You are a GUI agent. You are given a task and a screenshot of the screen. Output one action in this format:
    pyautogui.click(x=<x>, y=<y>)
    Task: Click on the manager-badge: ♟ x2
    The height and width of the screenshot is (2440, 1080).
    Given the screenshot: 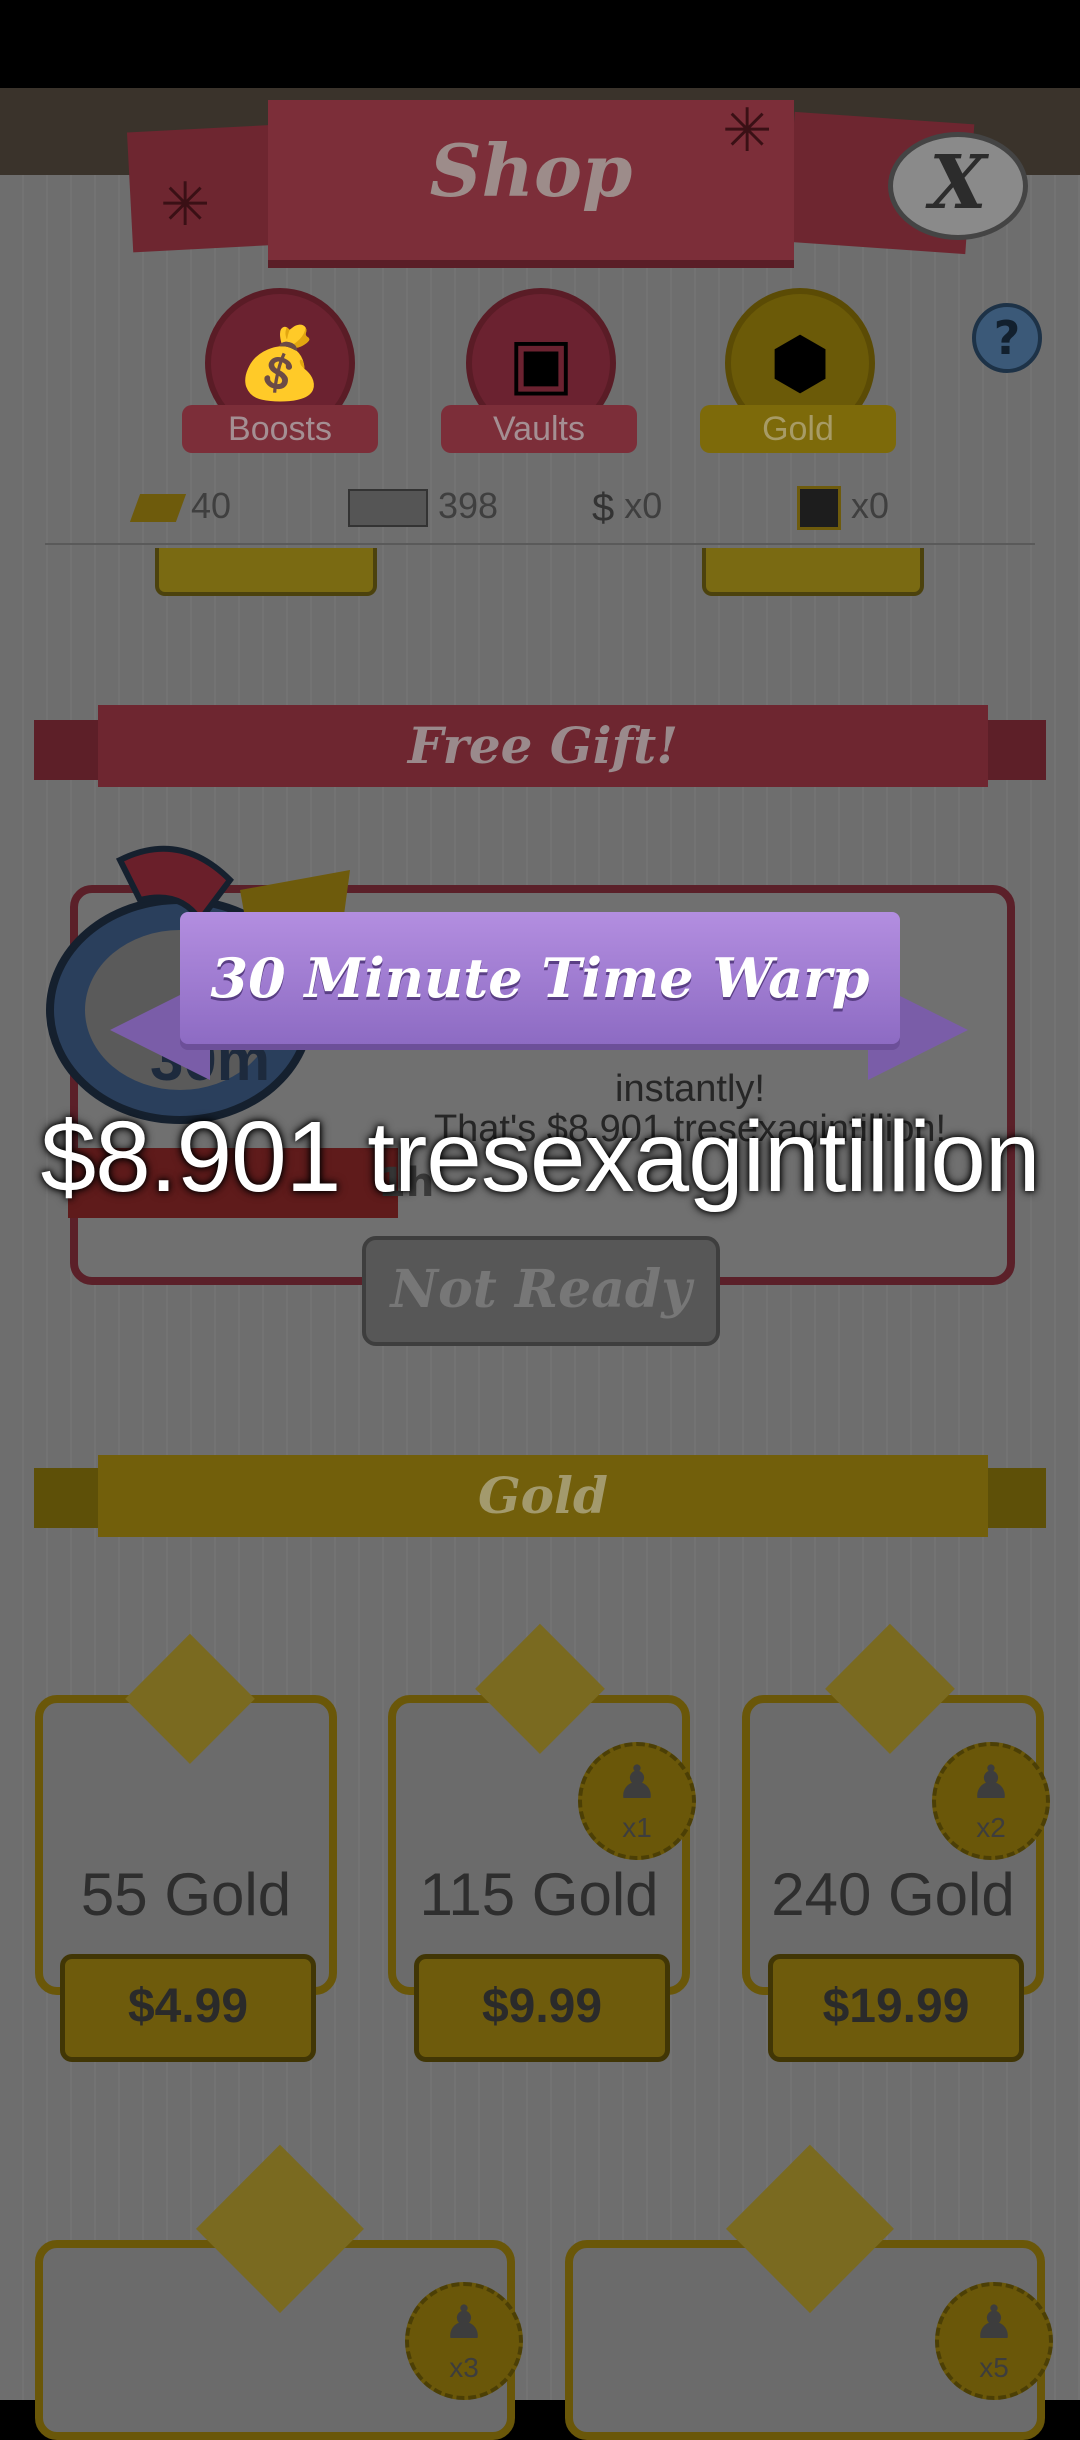 What is the action you would take?
    pyautogui.click(x=991, y=1801)
    